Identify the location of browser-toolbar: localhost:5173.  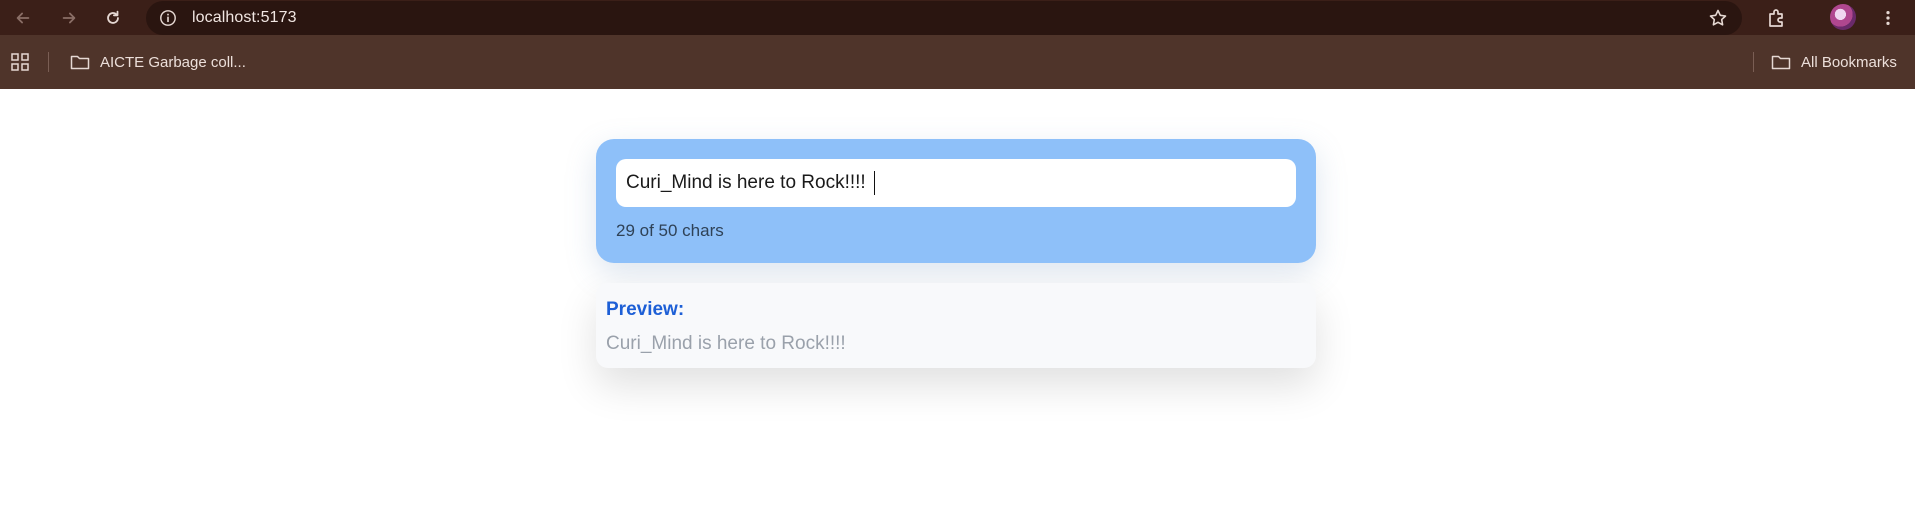
(957, 17).